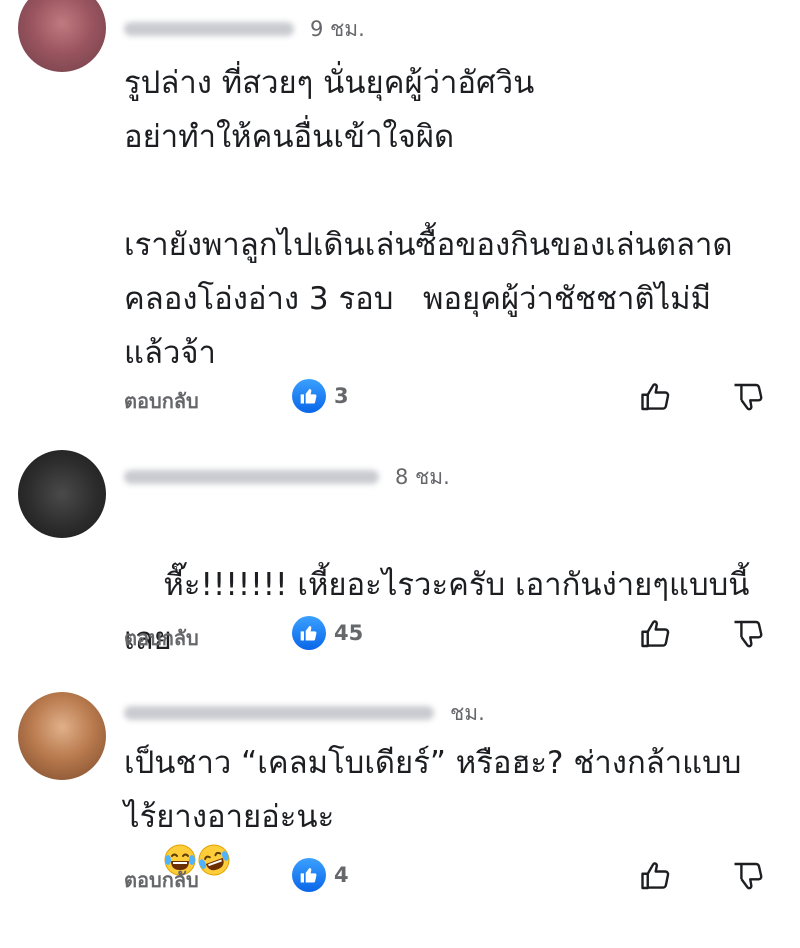 The height and width of the screenshot is (948, 800). I want to click on like-count: 45, so click(349, 633).